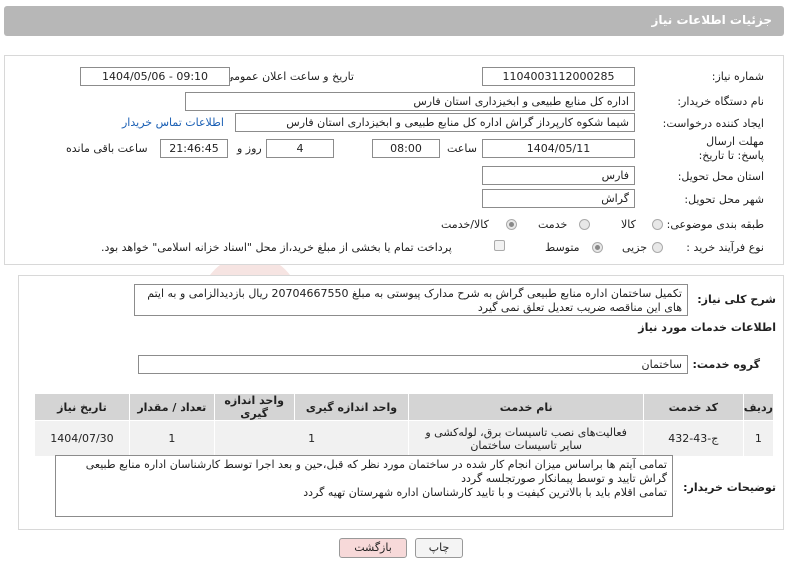  I want to click on col-quantity: تعداد / مقدار, so click(171, 407).